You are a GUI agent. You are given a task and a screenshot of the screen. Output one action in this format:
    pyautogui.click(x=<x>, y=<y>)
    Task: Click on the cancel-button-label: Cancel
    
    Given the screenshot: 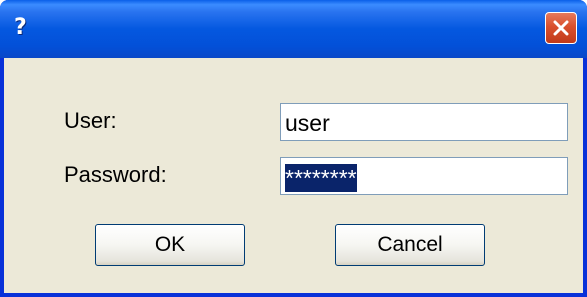 What is the action you would take?
    pyautogui.click(x=410, y=244)
    